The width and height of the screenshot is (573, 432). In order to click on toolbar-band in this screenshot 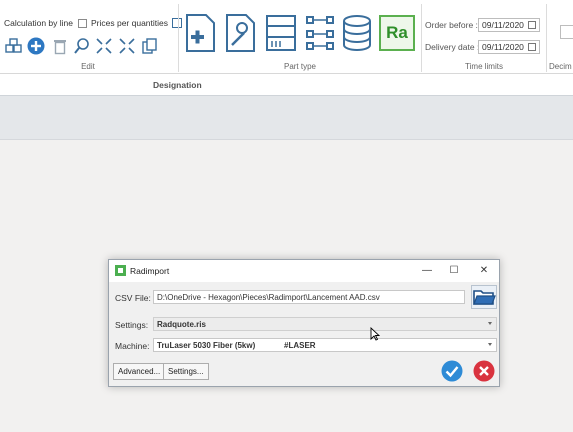, I will do `click(286, 118)`.